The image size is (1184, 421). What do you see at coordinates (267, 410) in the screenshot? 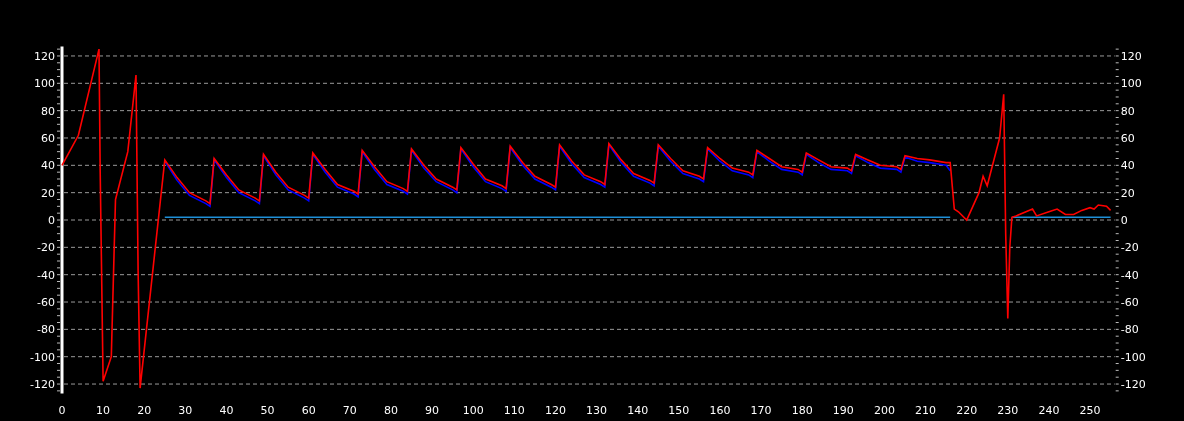
I see `tick-label: 50` at bounding box center [267, 410].